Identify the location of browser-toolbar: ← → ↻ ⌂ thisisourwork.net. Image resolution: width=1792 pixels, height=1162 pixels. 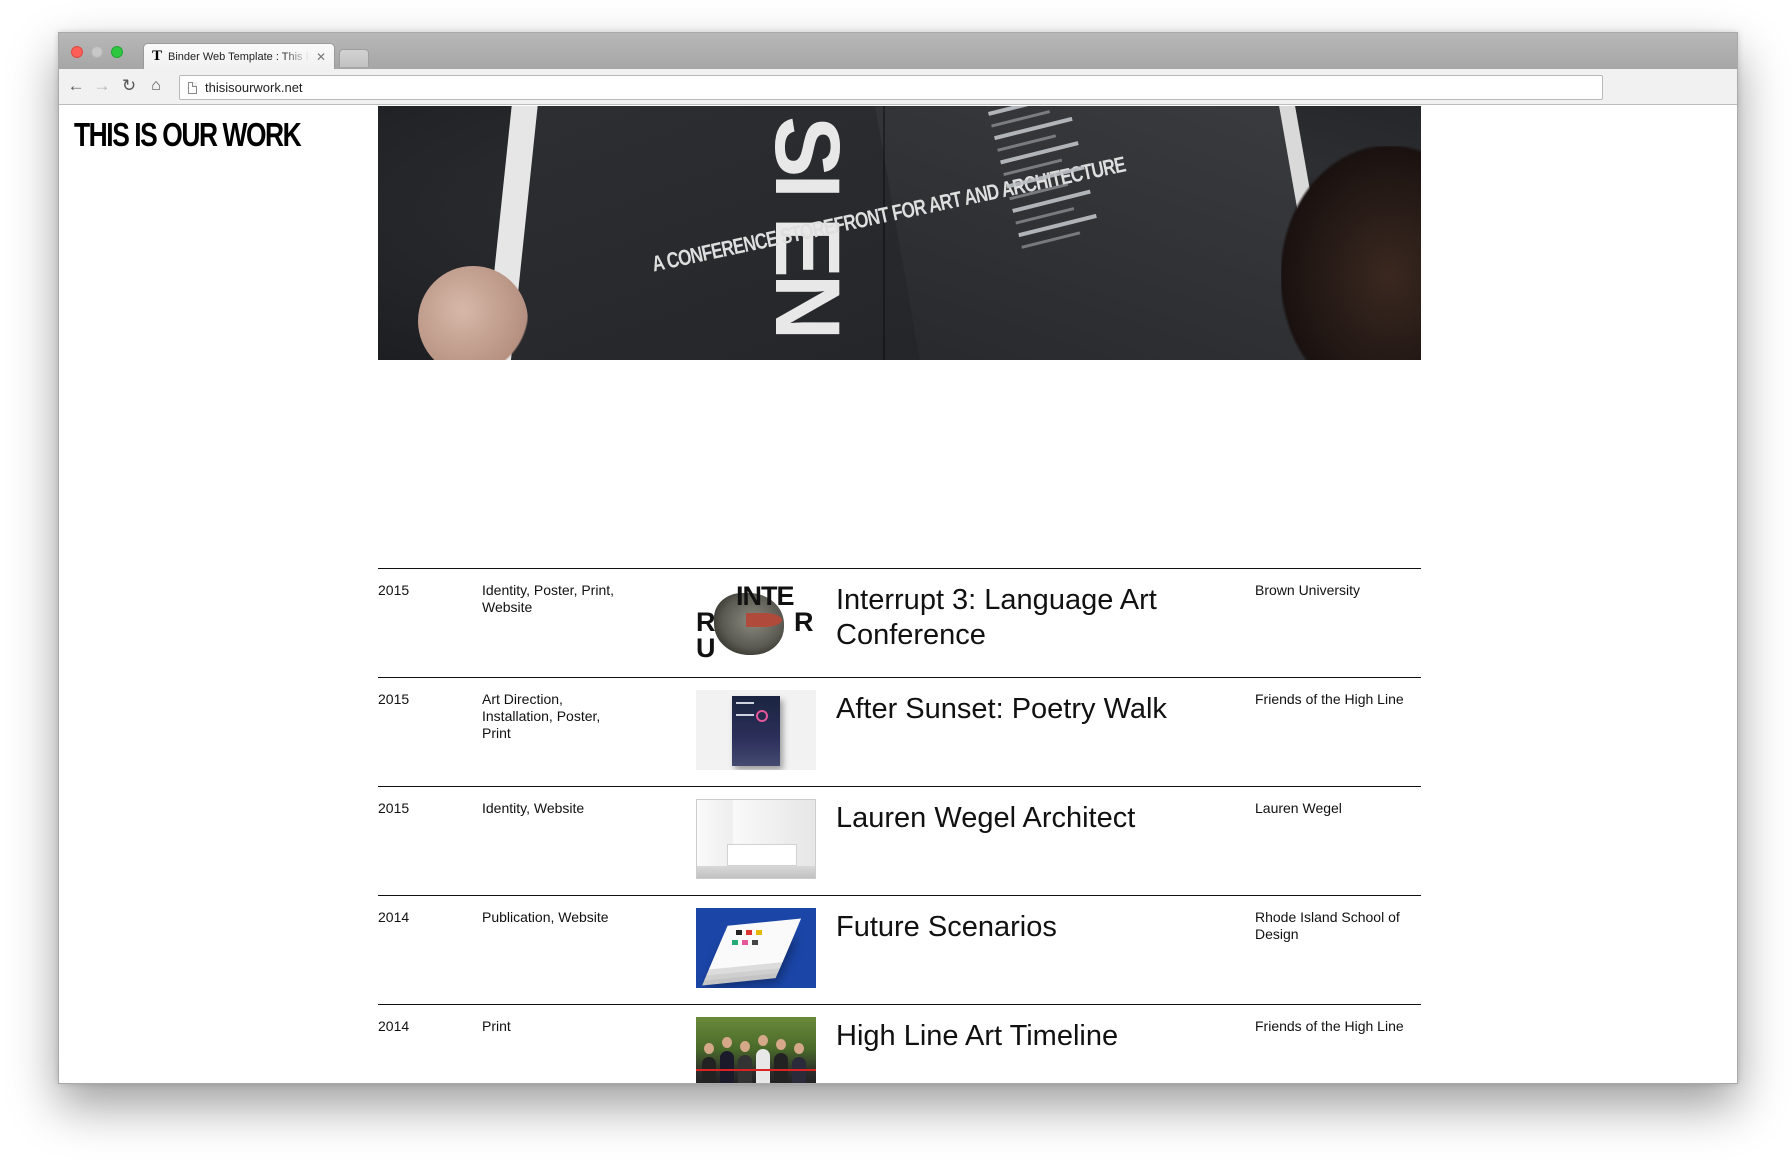
(898, 87).